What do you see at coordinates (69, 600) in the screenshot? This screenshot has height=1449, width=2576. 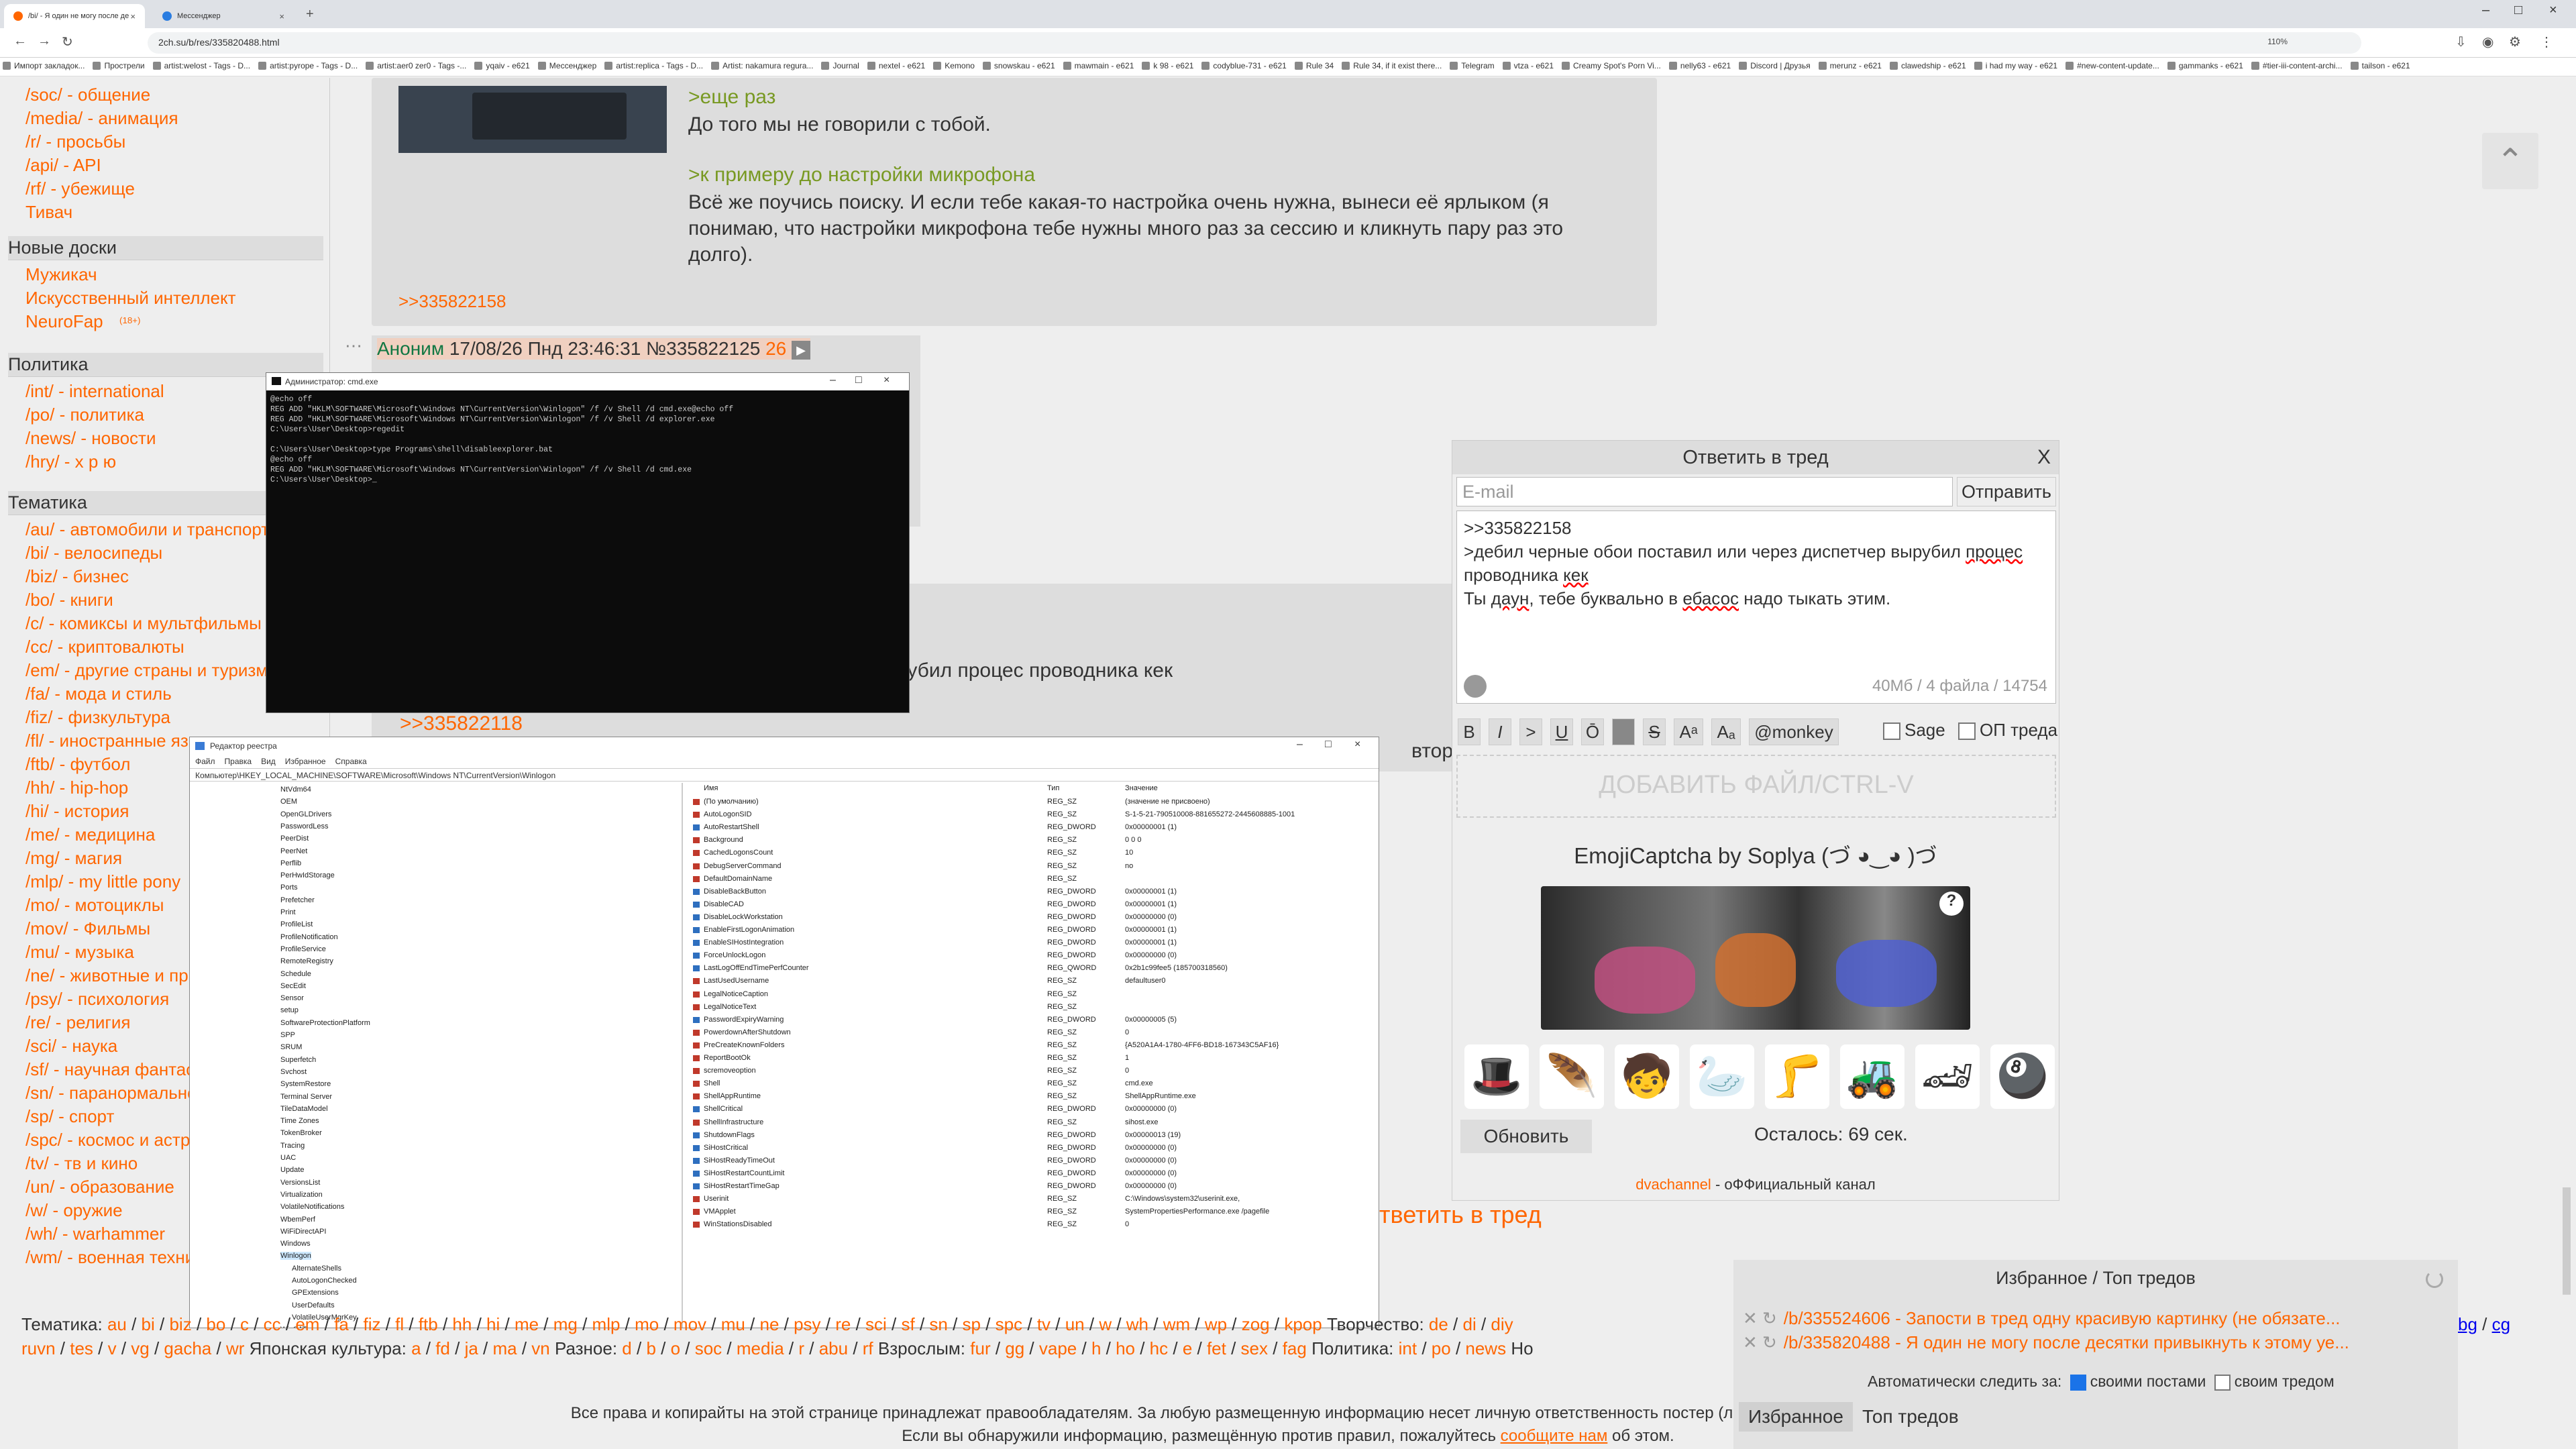 I see `board-link: /bo/ - книги` at bounding box center [69, 600].